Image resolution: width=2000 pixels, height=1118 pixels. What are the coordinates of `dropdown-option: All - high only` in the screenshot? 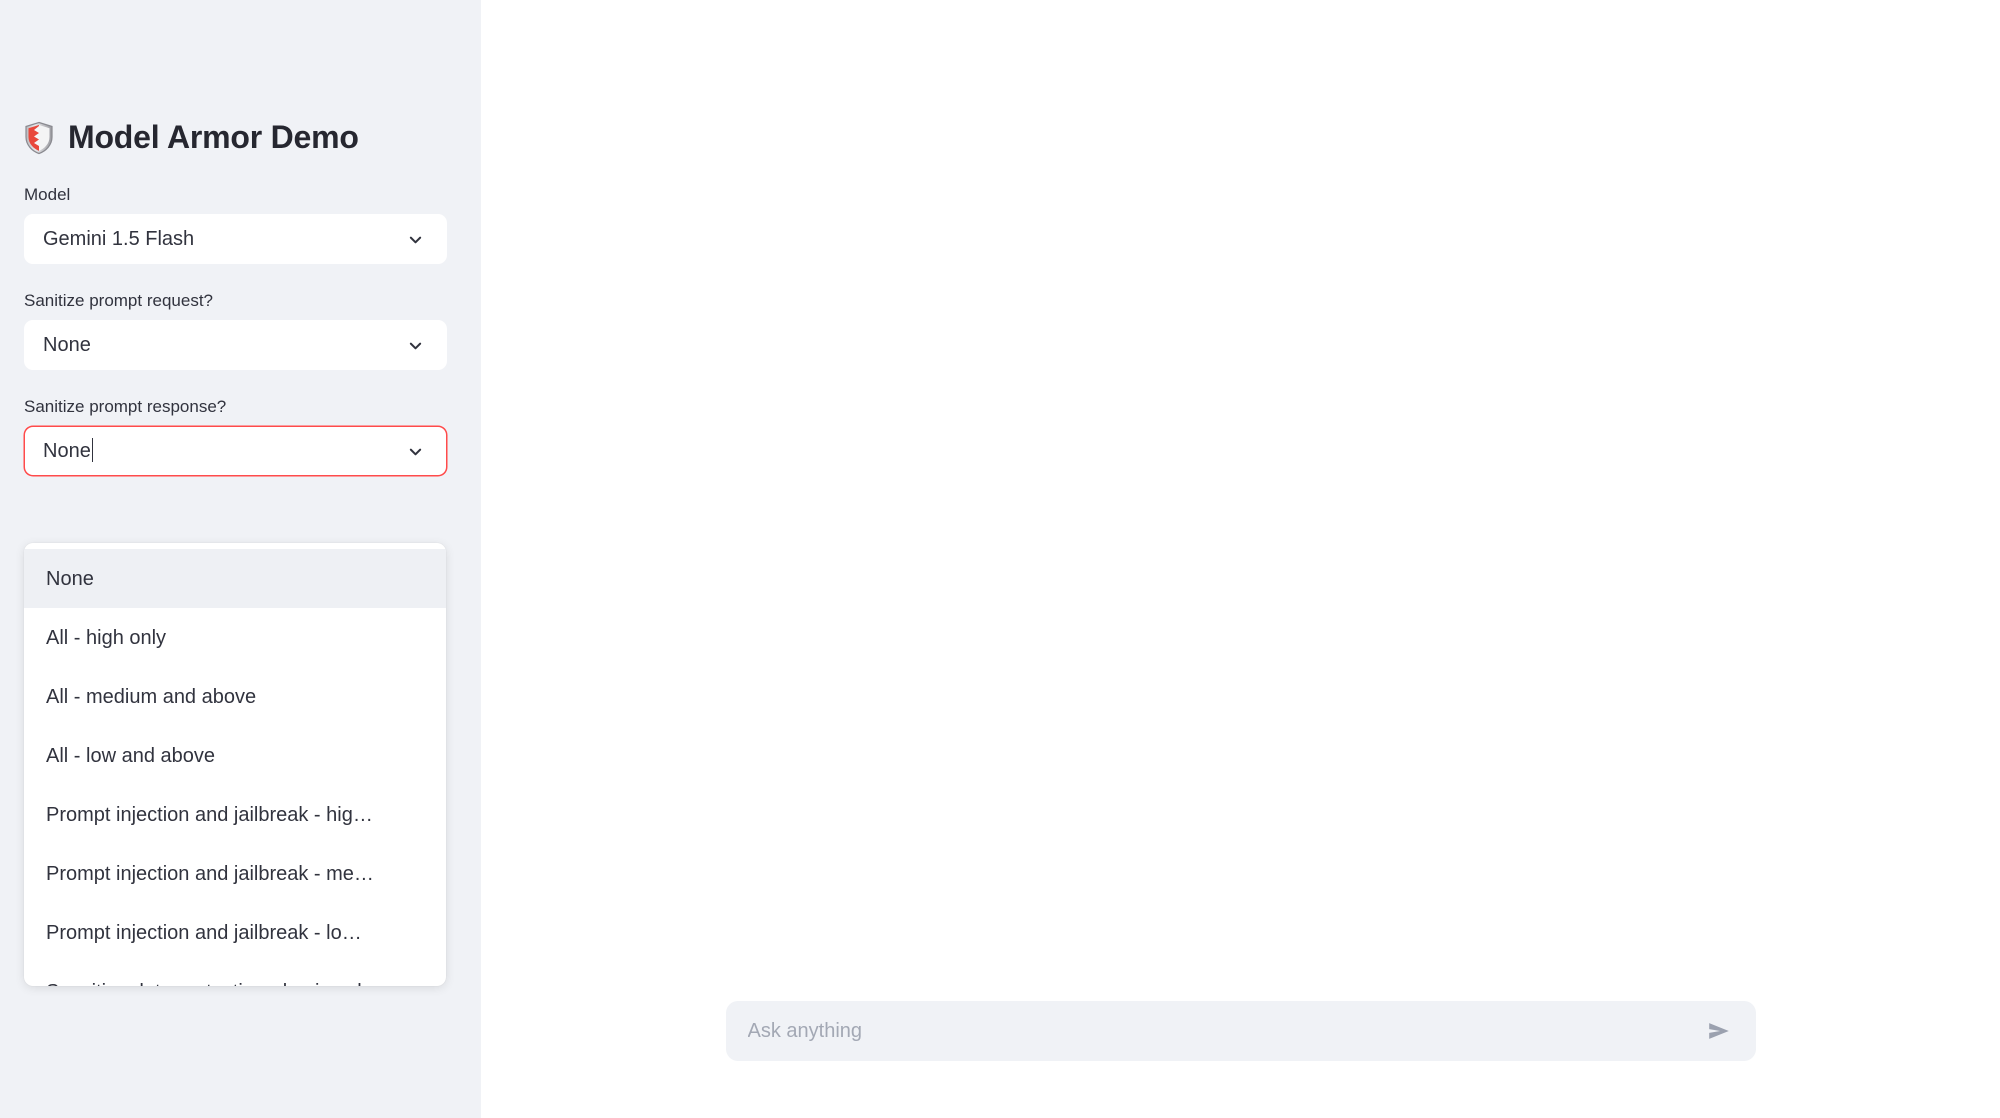 It's located at (235, 637).